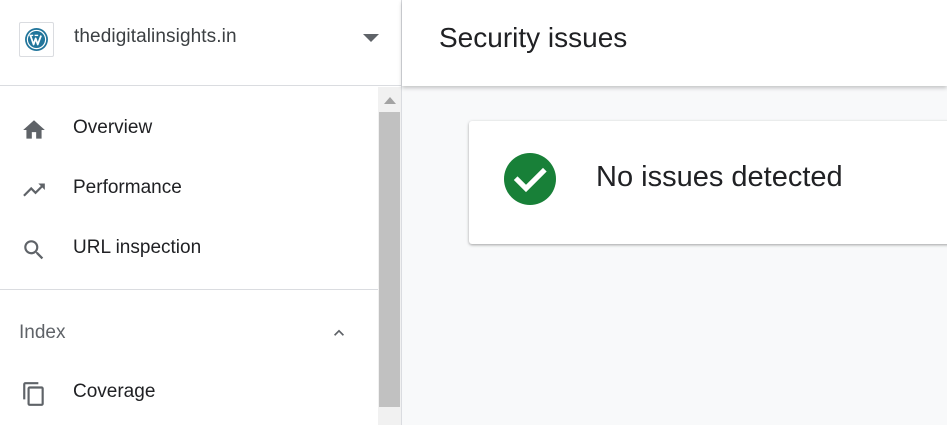 The height and width of the screenshot is (425, 947). Describe the element at coordinates (127, 187) in the screenshot. I see `sidebar-item-label: Performance` at that location.